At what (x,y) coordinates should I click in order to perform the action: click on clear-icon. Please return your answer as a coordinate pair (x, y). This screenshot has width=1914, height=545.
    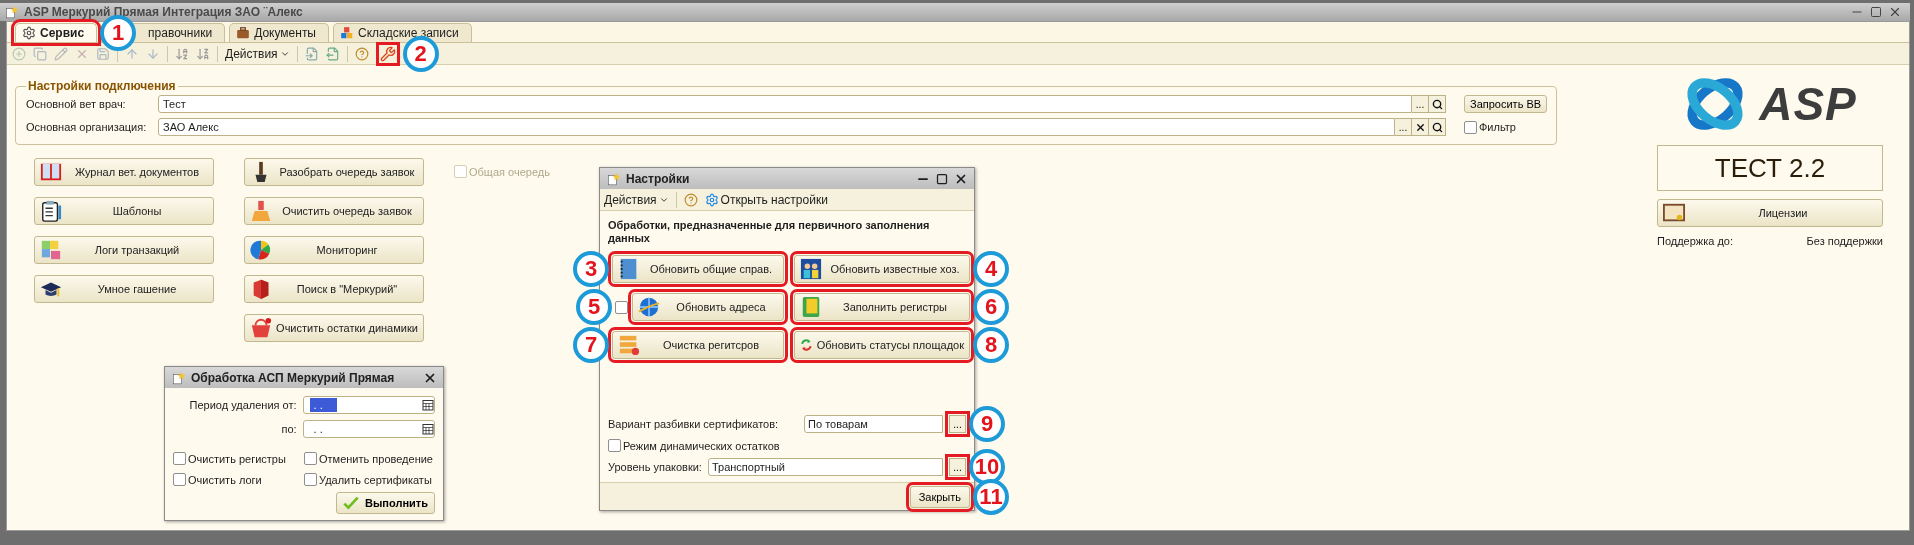
    Looking at the image, I should click on (1420, 127).